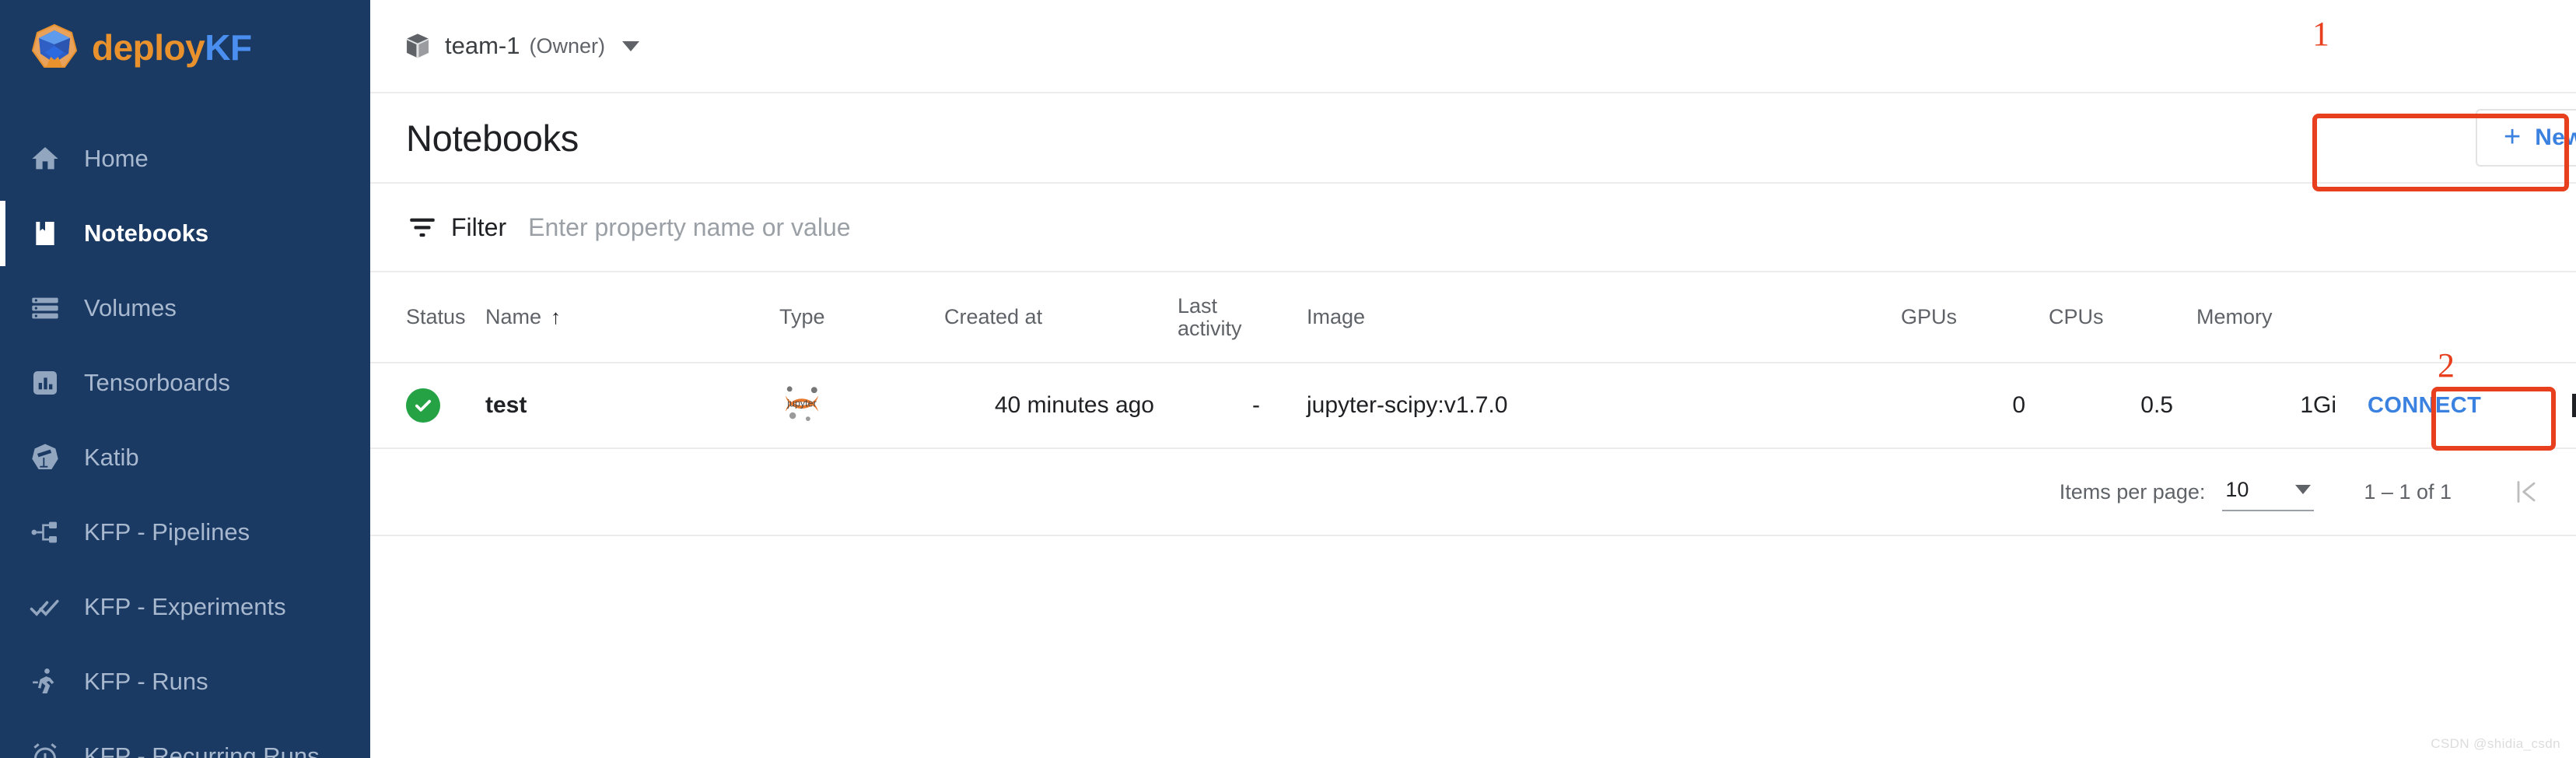  I want to click on check-circle-icon, so click(423, 406).